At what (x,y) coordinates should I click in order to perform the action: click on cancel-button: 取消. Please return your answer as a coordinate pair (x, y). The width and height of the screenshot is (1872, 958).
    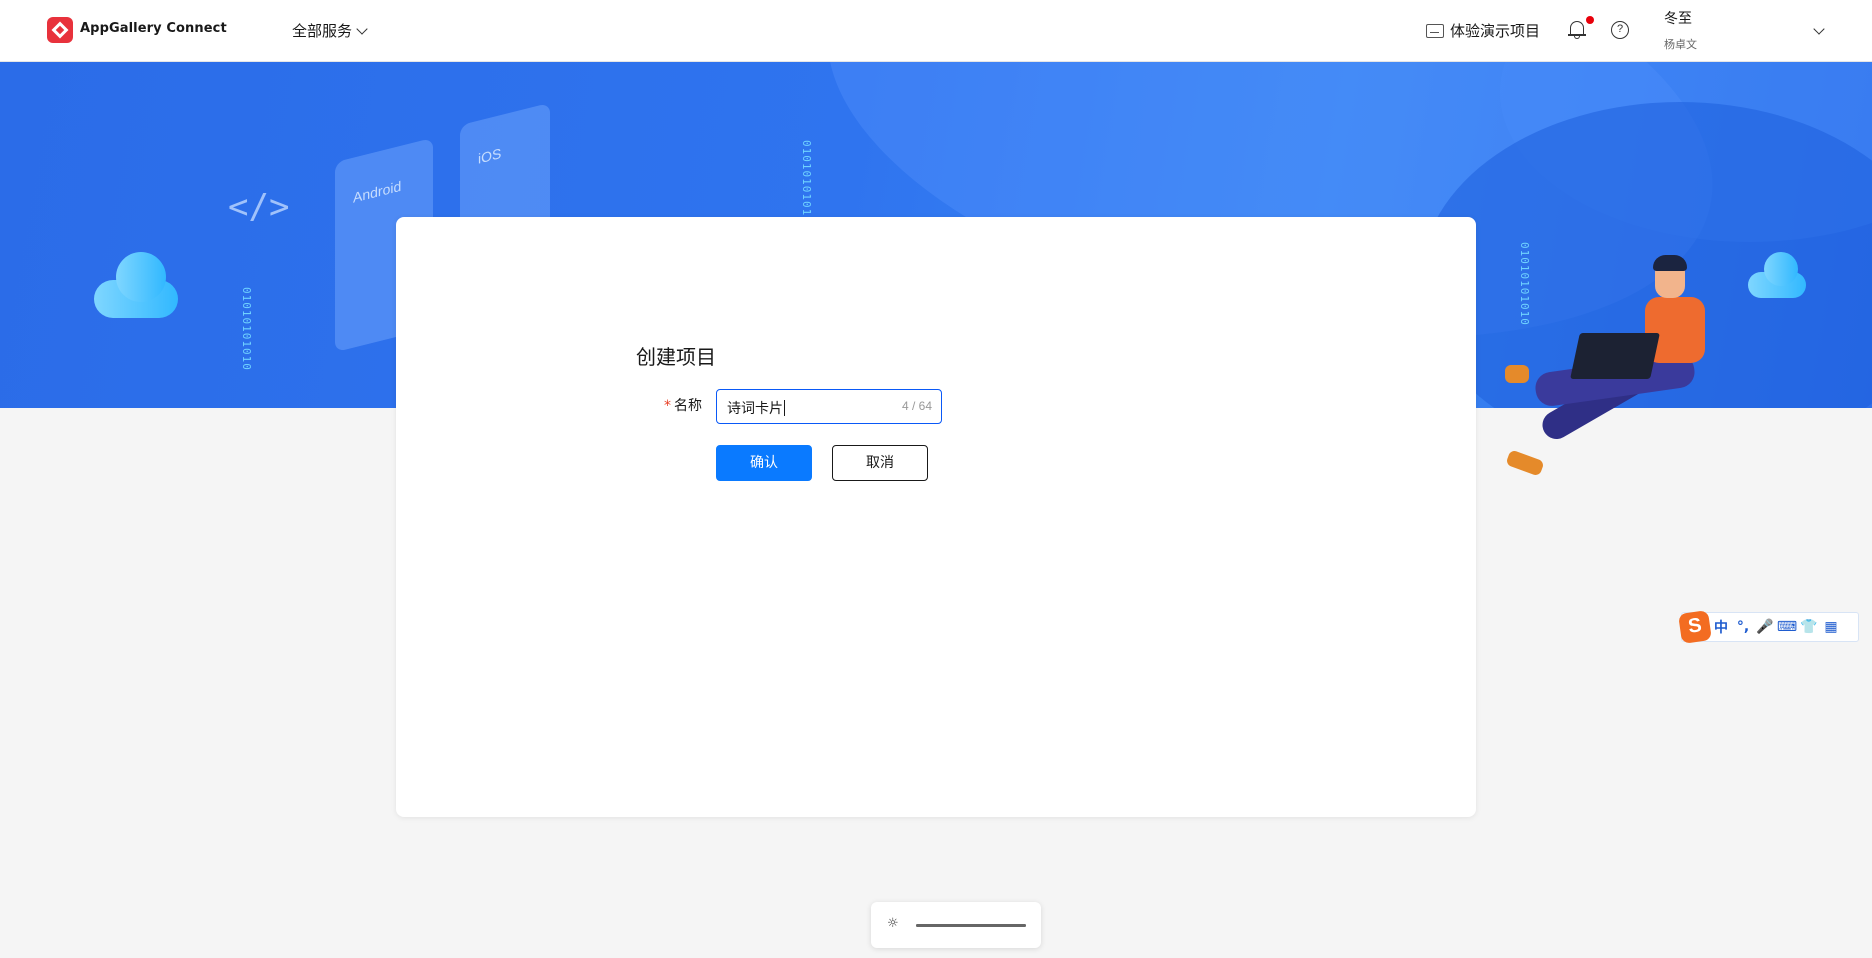
    Looking at the image, I should click on (880, 463).